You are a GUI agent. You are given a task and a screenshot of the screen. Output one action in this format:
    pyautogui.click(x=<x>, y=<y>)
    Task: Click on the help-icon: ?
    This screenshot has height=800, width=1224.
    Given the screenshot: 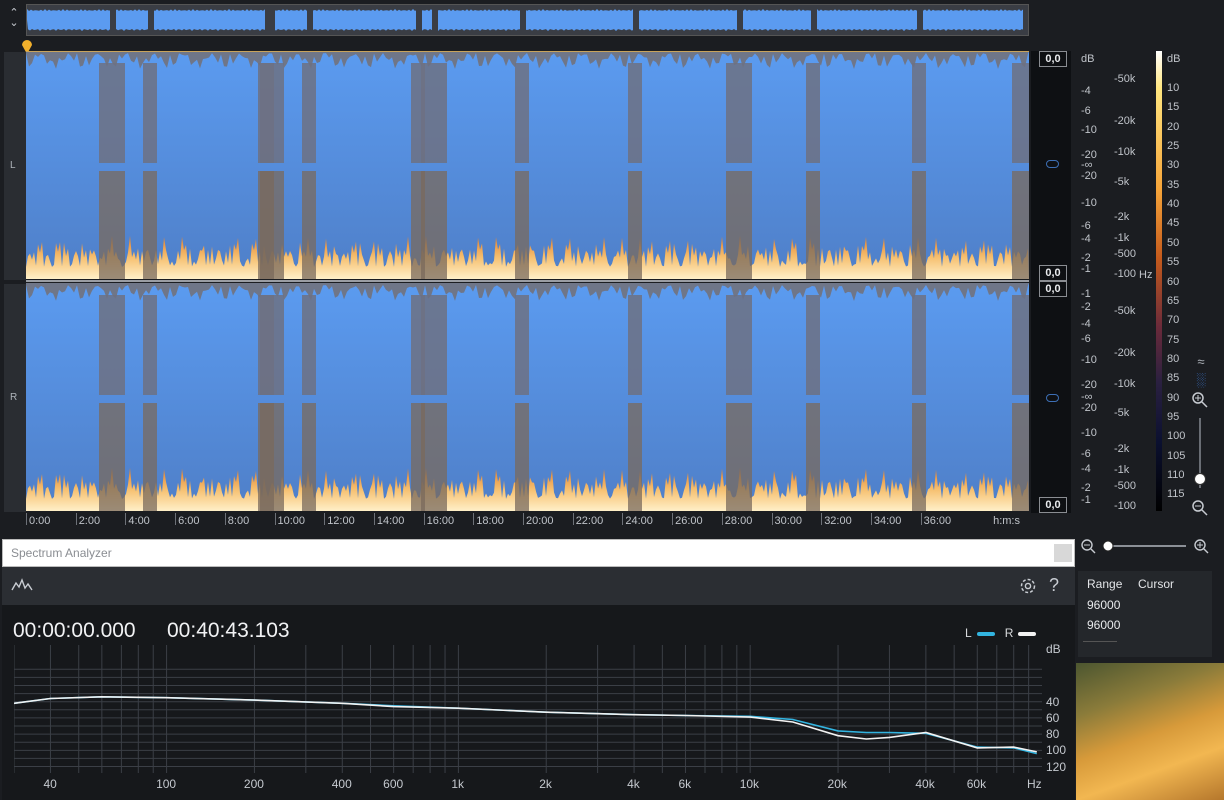 What is the action you would take?
    pyautogui.click(x=1054, y=585)
    